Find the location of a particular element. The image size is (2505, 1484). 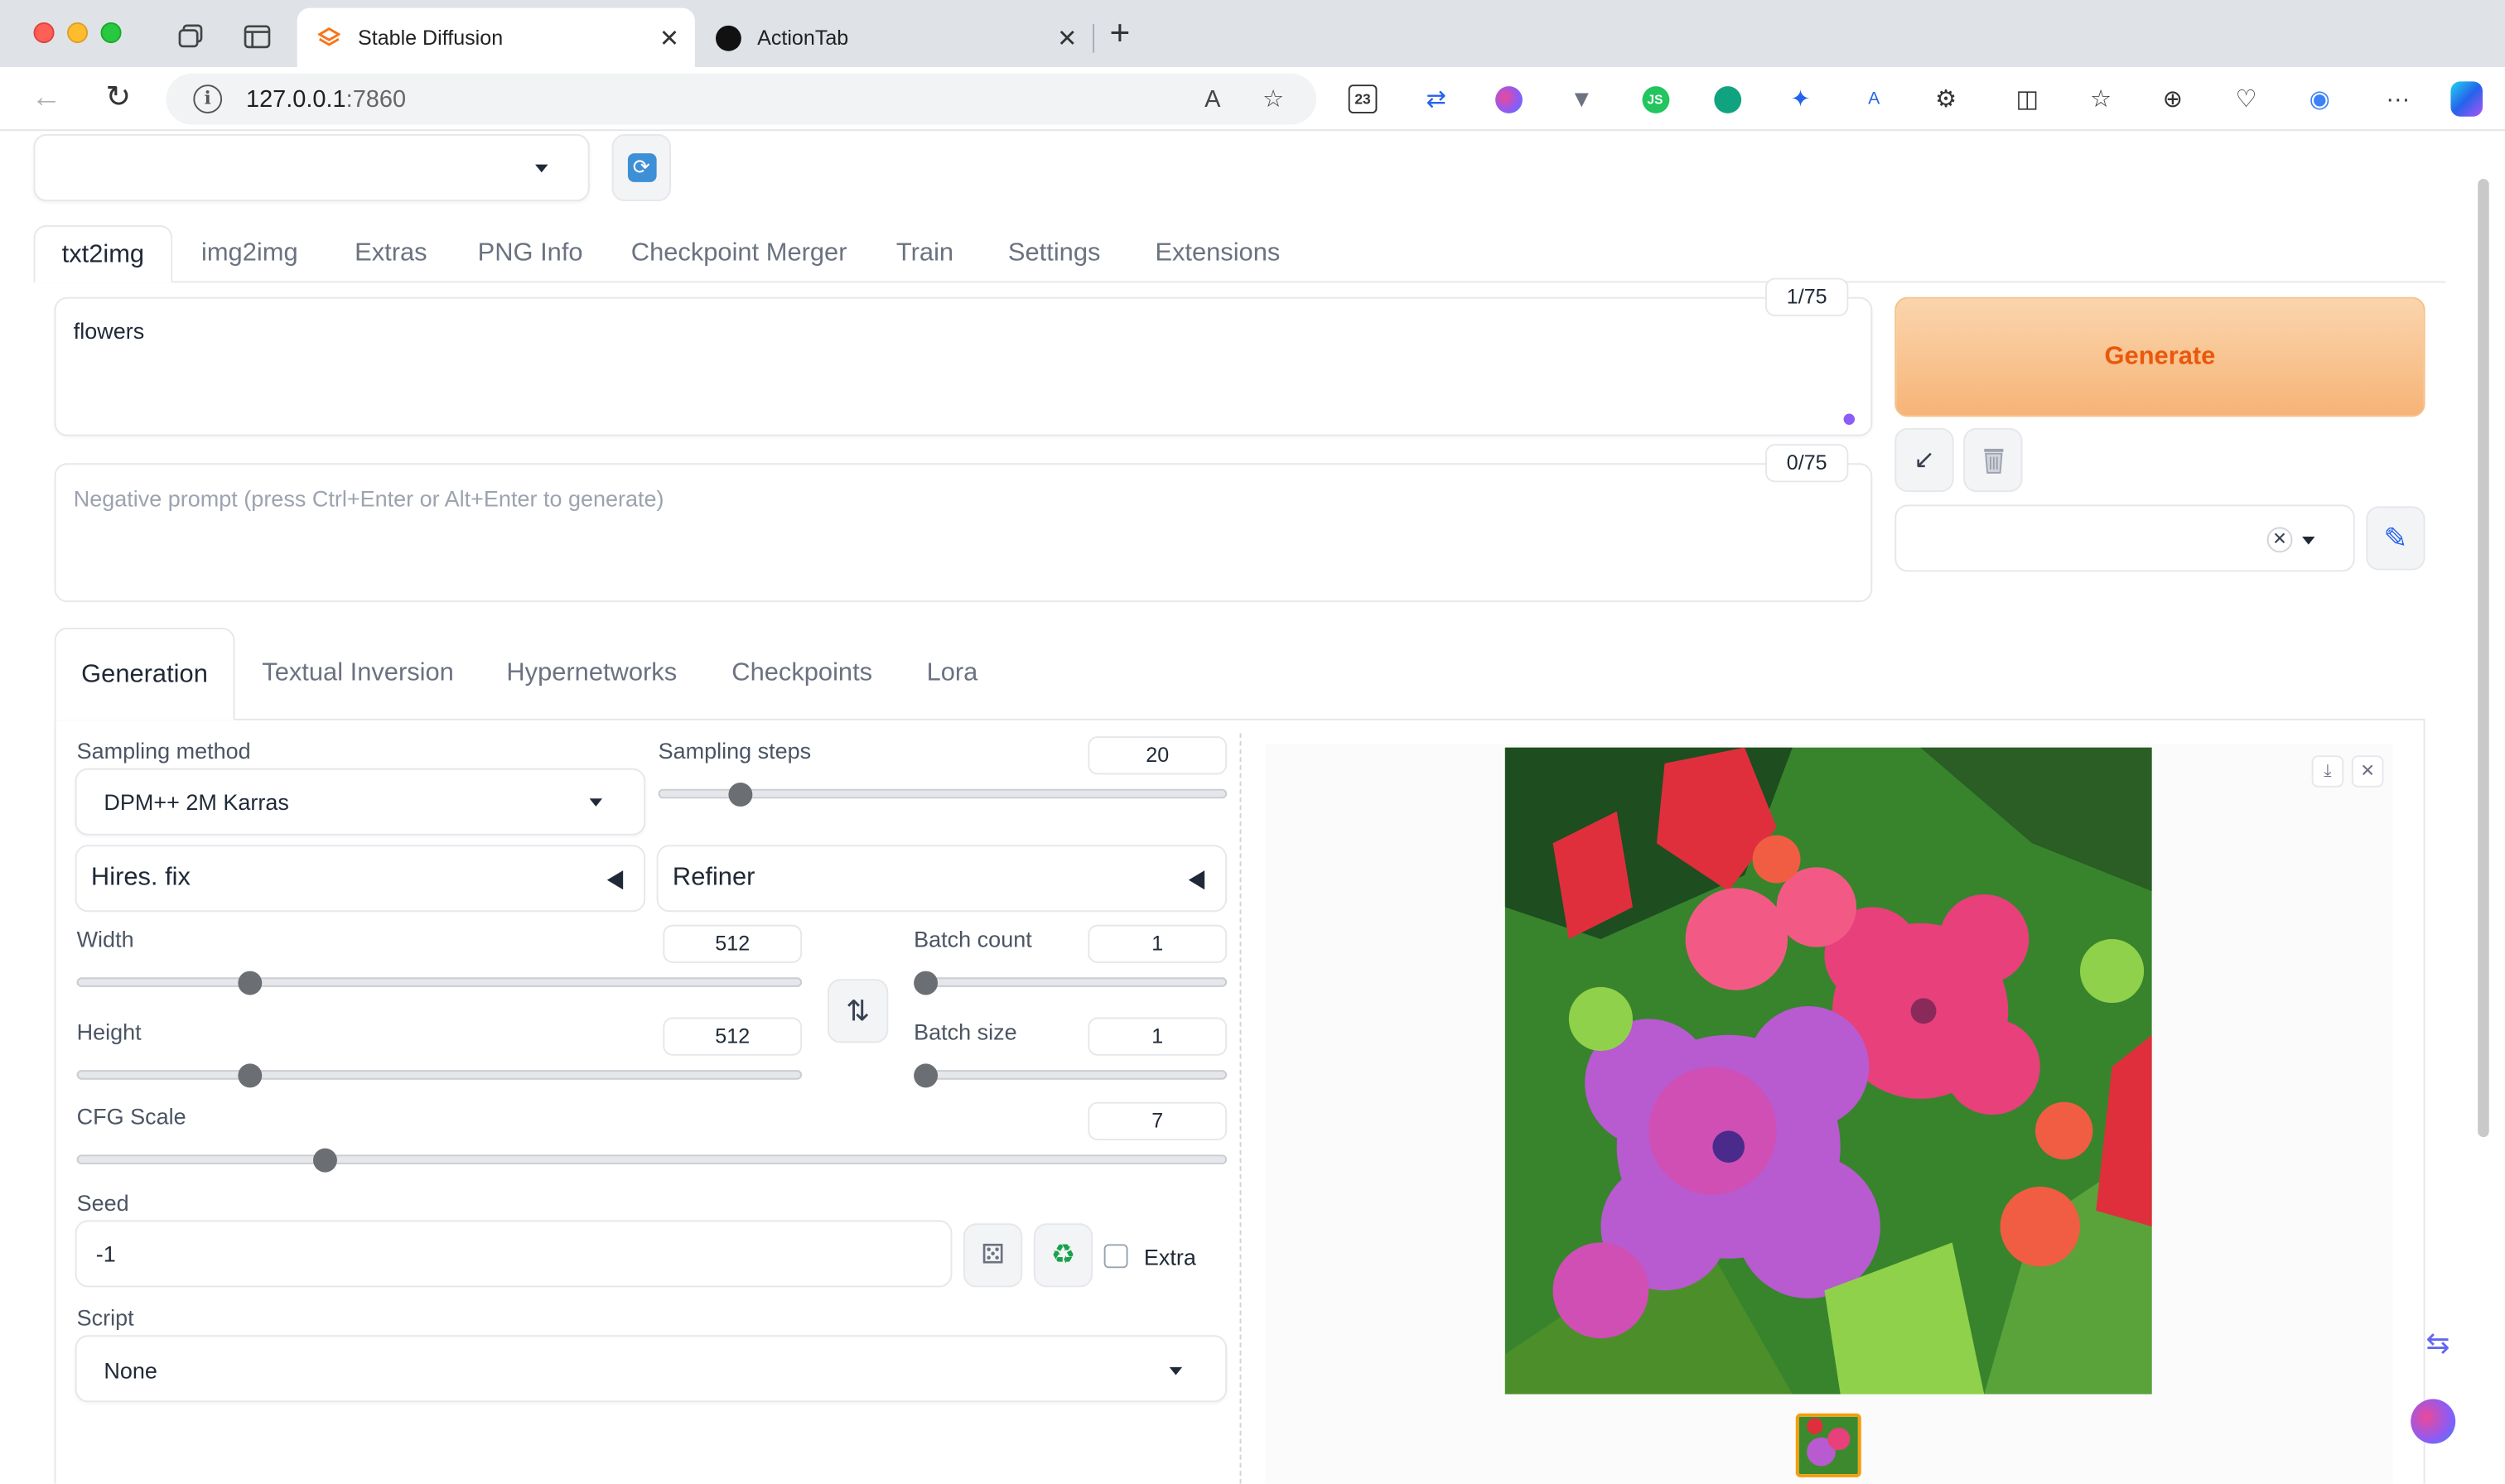

tab-checkpoint-merger: Checkpoint Merger is located at coordinates (739, 253).